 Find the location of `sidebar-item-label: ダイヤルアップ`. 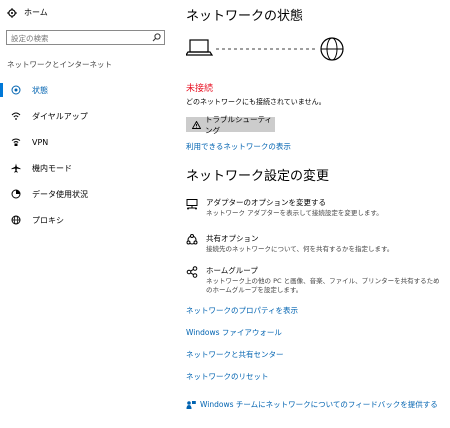

sidebar-item-label: ダイヤルアップ is located at coordinates (60, 116).